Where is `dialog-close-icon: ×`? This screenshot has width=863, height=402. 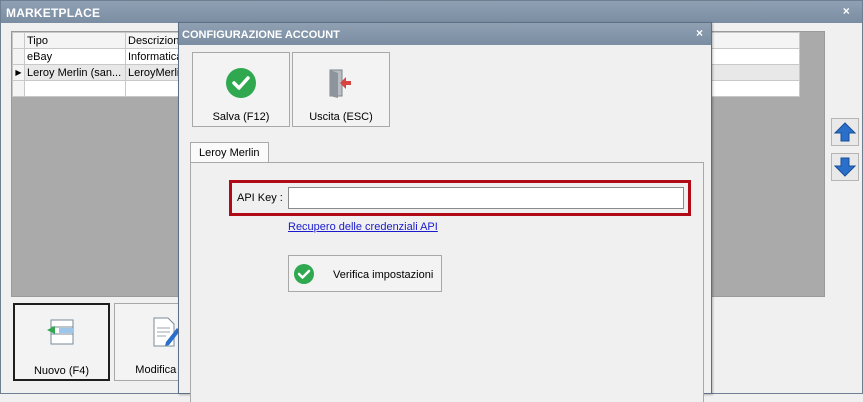 dialog-close-icon: × is located at coordinates (699, 33).